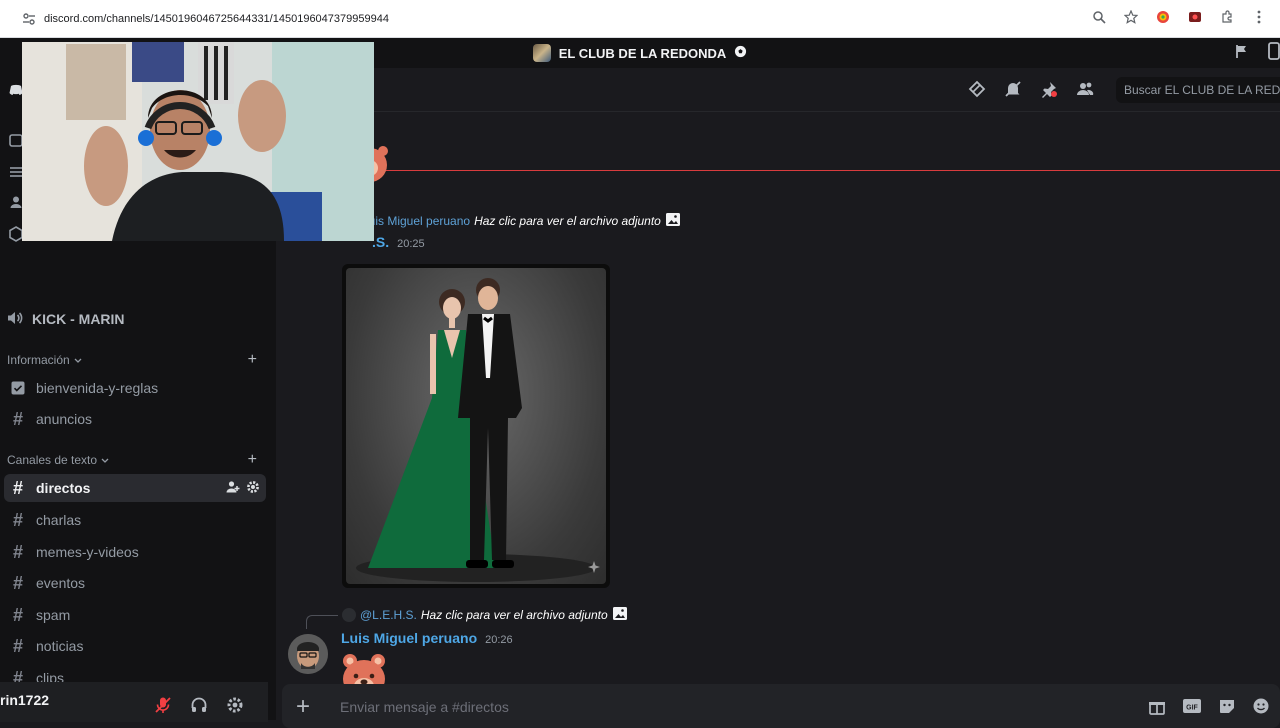 Image resolution: width=1280 pixels, height=728 pixels. Describe the element at coordinates (163, 707) in the screenshot. I see `mic-muted-icon` at that location.